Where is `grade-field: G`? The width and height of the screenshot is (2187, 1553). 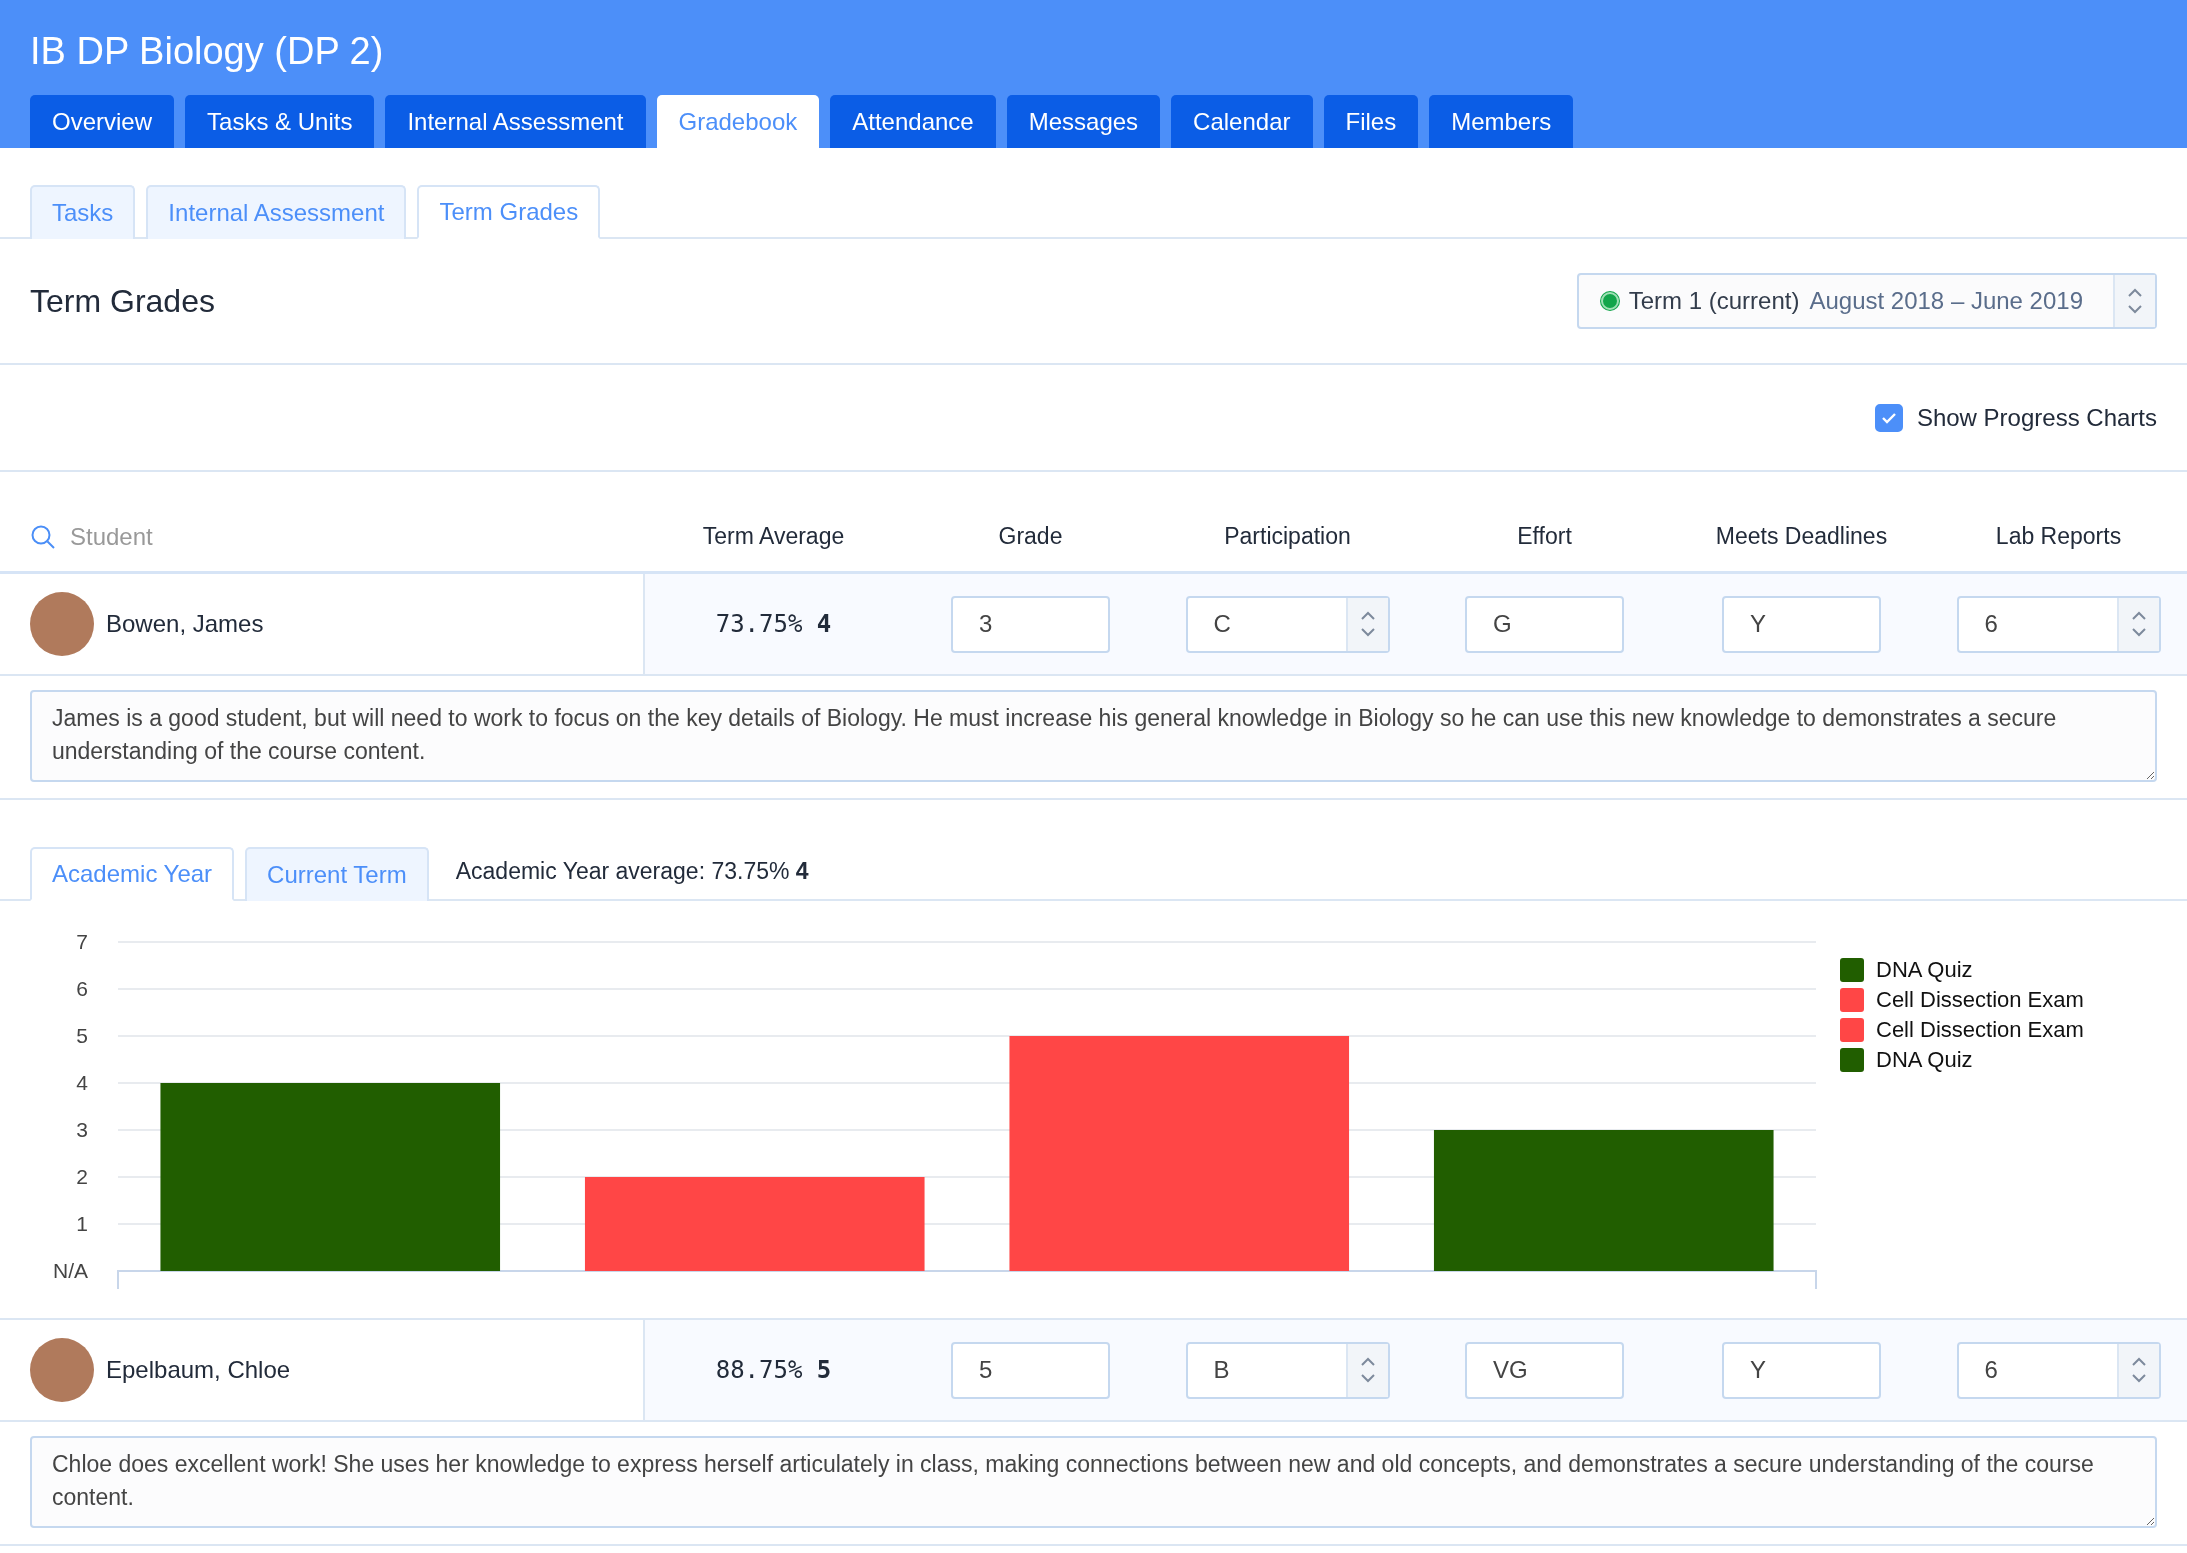
grade-field: G is located at coordinates (1544, 624).